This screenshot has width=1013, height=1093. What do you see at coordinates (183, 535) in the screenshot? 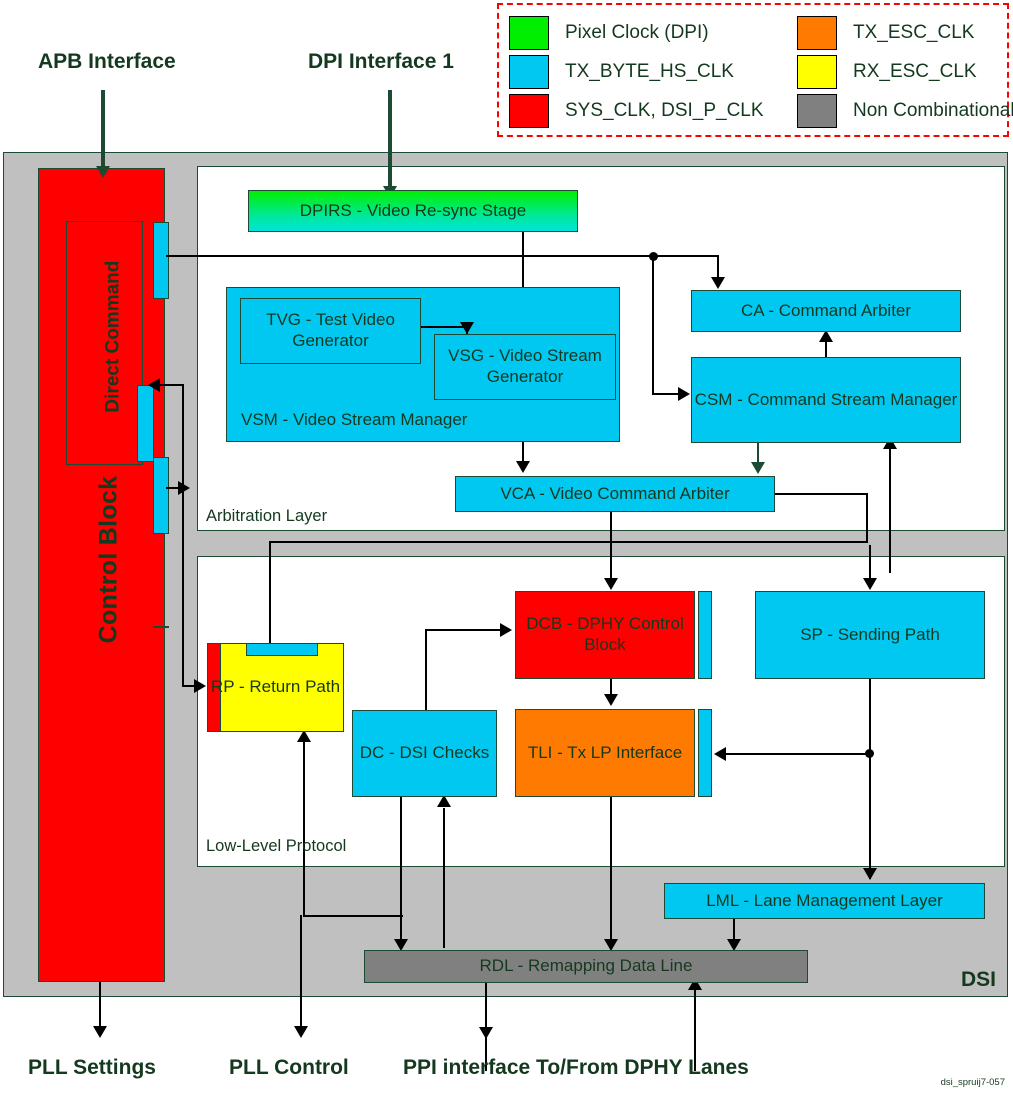
I see `wire-dc-feedback-vertical` at bounding box center [183, 535].